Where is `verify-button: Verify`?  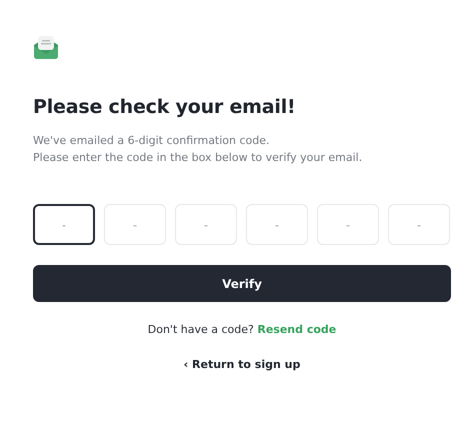 verify-button: Verify is located at coordinates (242, 283).